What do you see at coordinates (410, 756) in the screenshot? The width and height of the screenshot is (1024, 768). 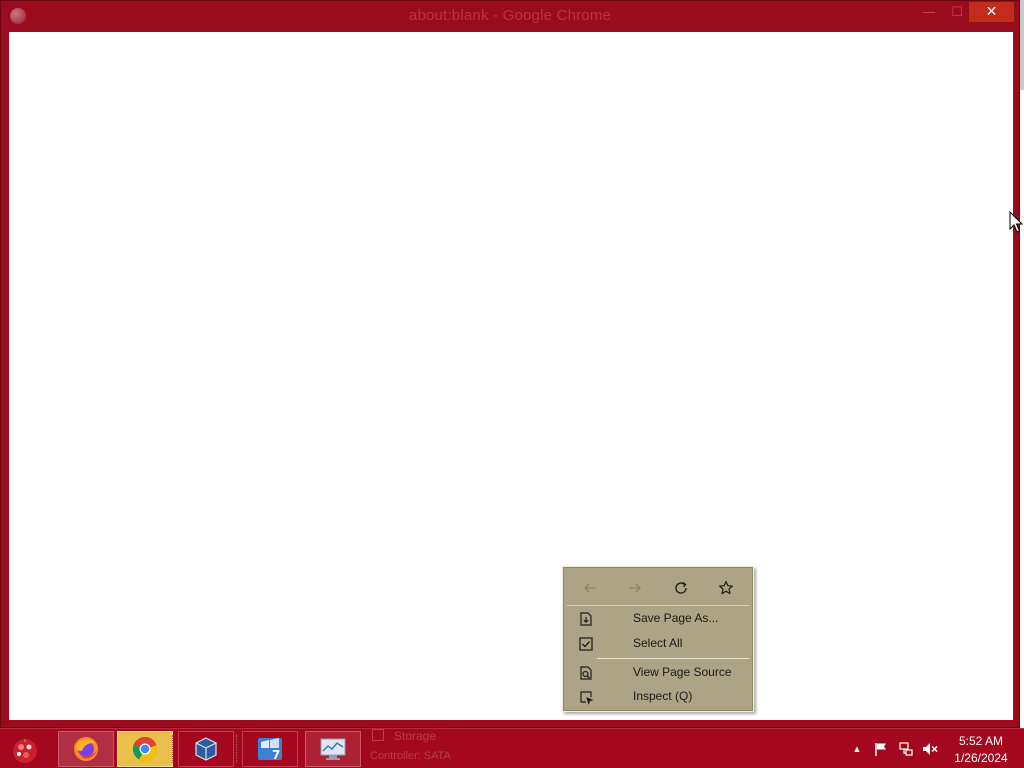 I see `ghost-controller-label: Controller: SATA` at bounding box center [410, 756].